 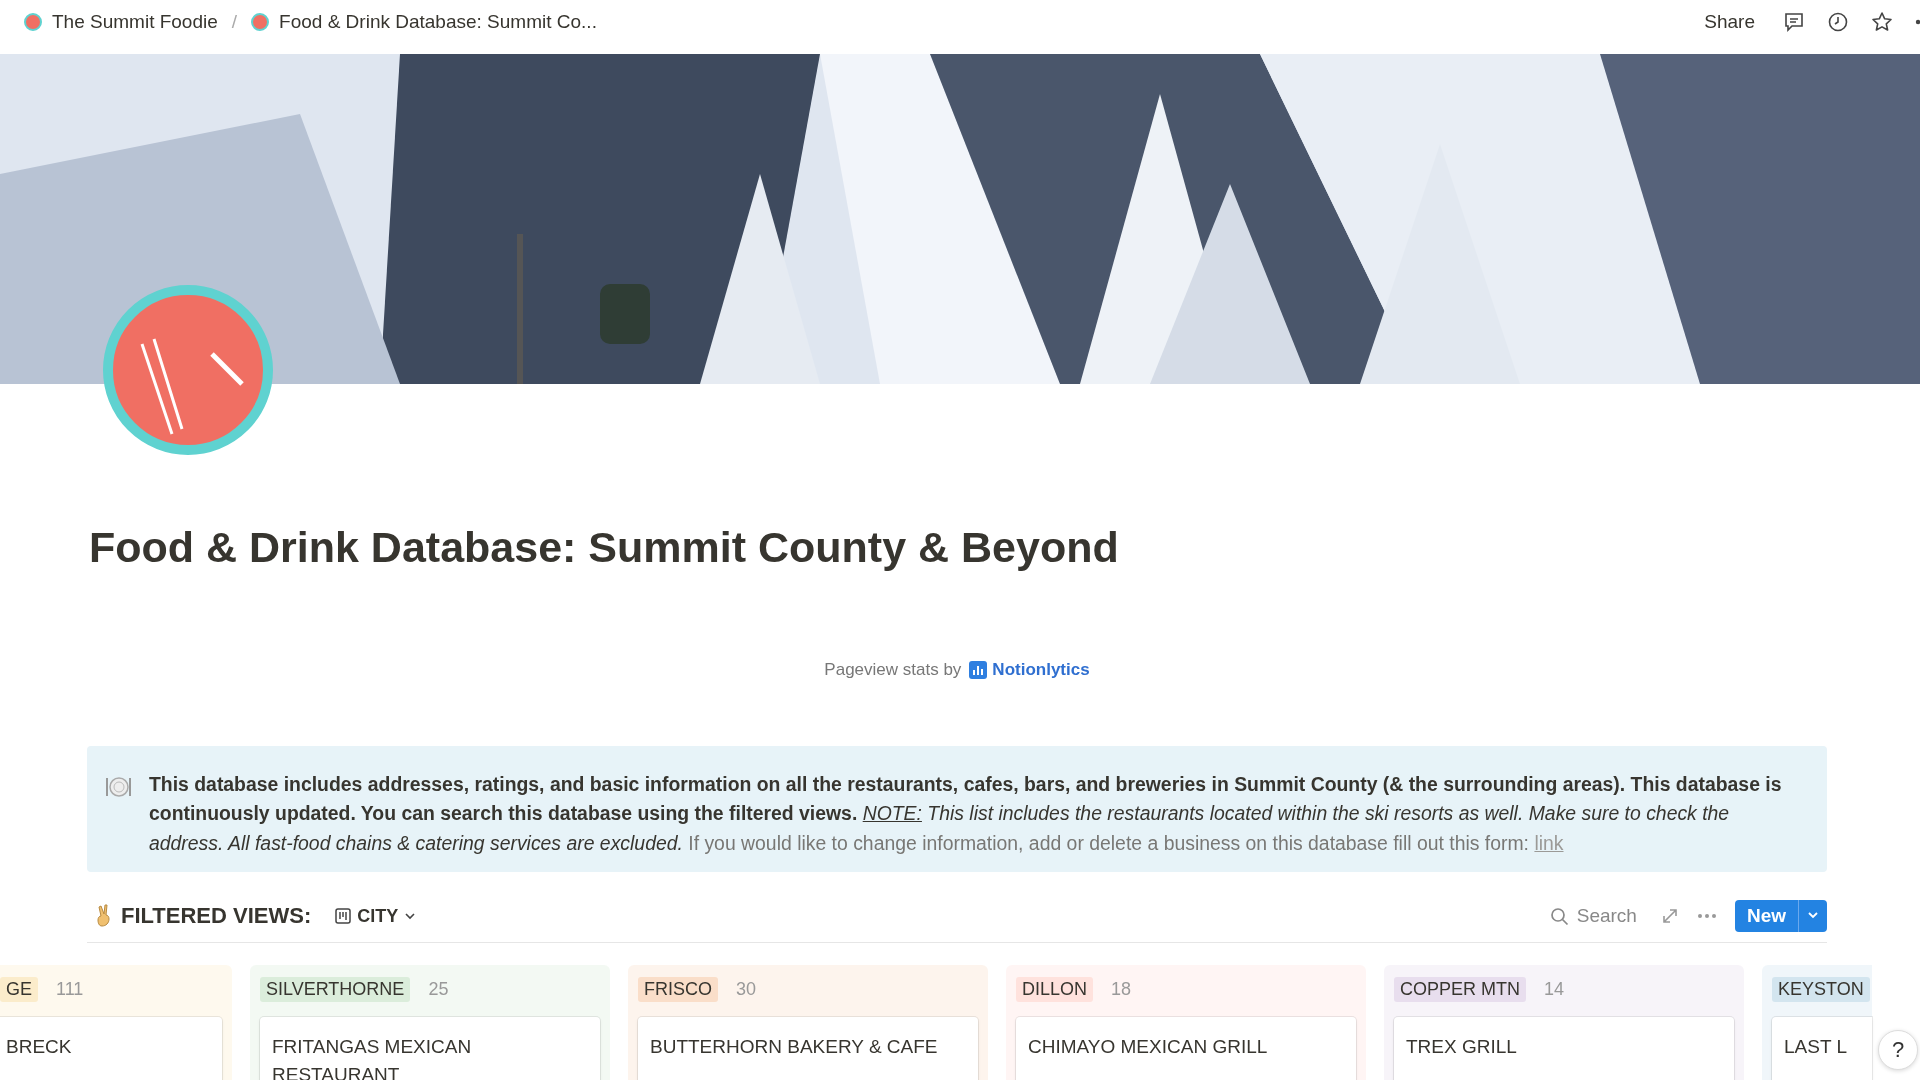 What do you see at coordinates (1821, 989) in the screenshot?
I see `group-tag: KEYSTON` at bounding box center [1821, 989].